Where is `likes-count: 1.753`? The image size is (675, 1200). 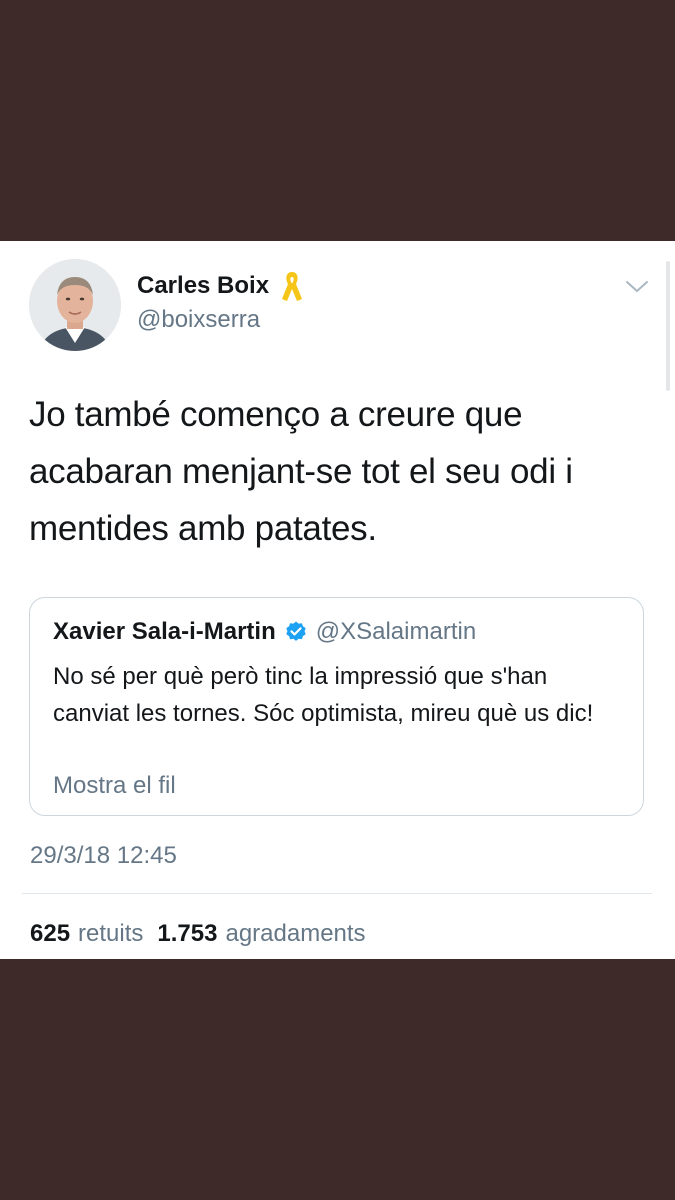
likes-count: 1.753 is located at coordinates (187, 934).